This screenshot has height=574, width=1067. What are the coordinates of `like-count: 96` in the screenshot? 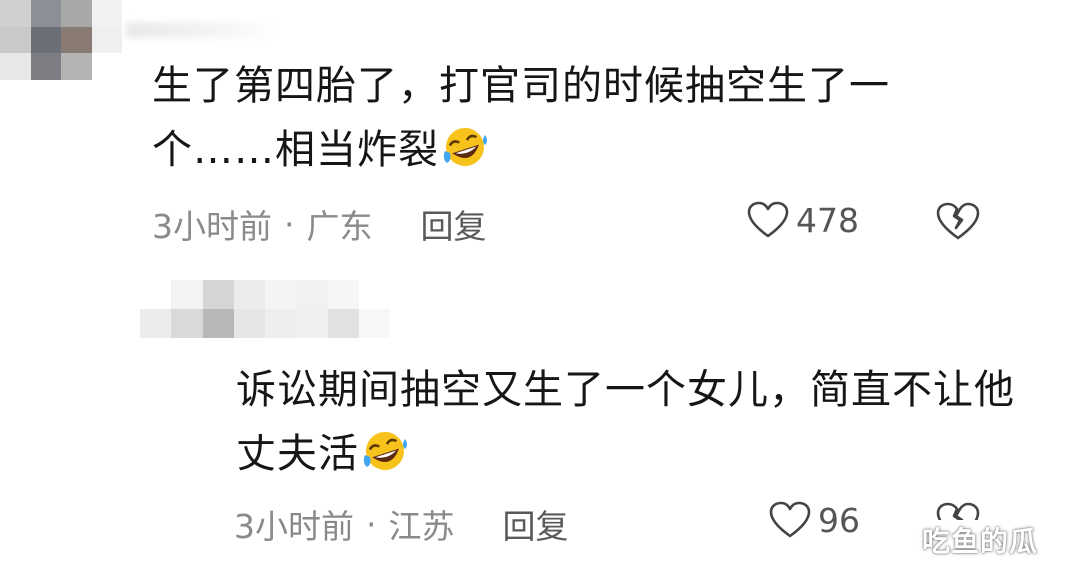 It's located at (839, 520).